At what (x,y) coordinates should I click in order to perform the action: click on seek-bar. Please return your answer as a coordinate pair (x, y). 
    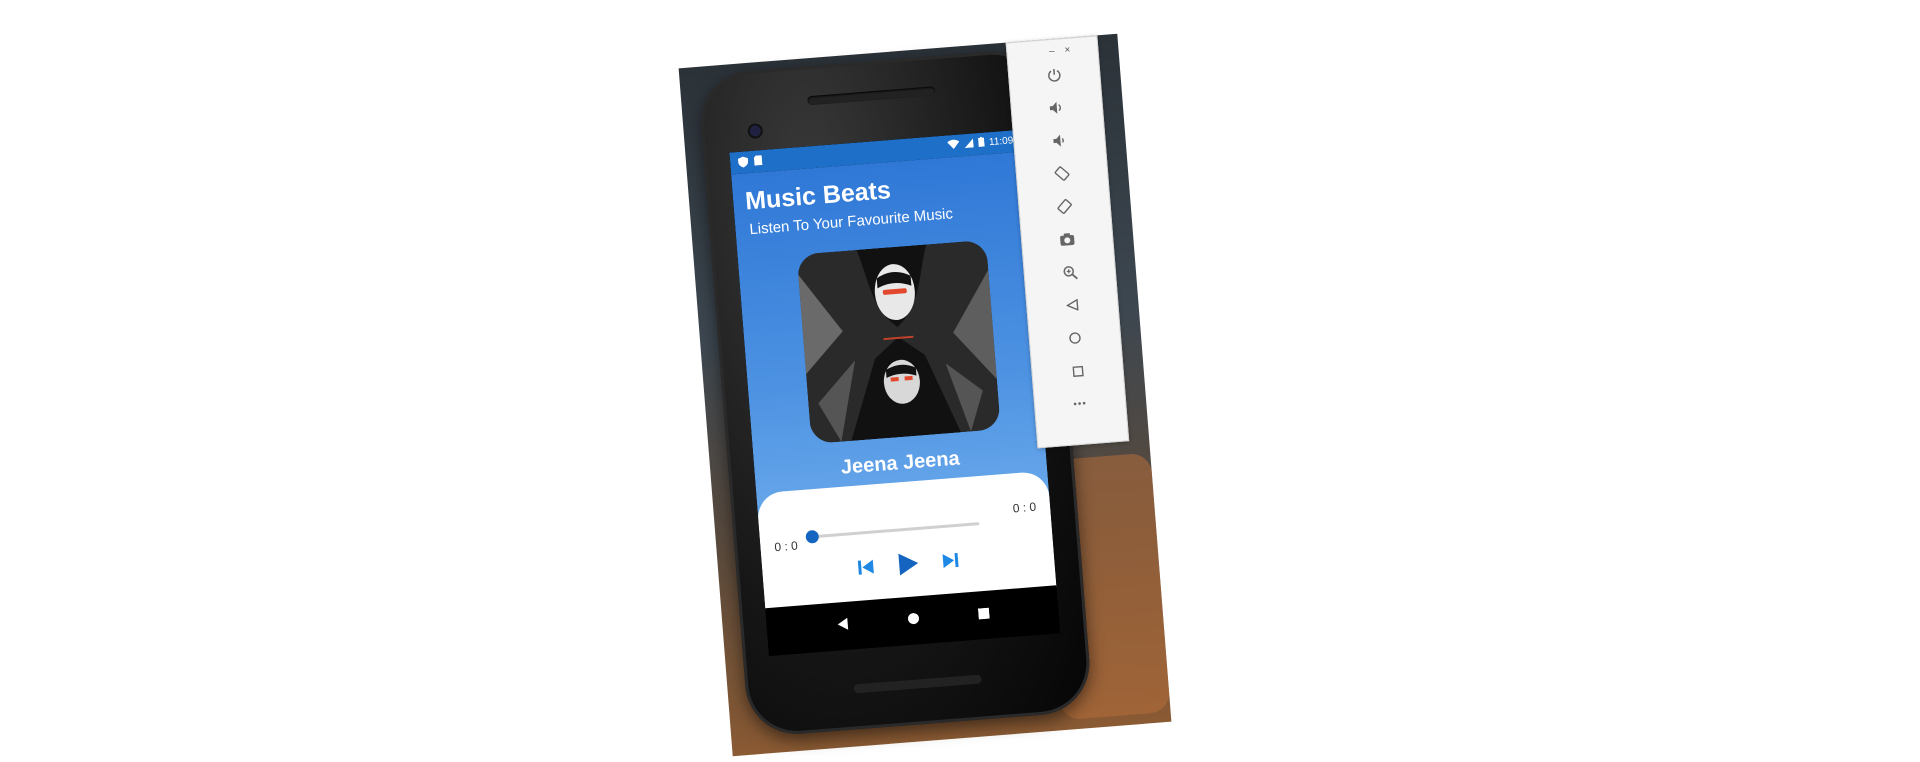
    Looking at the image, I should click on (892, 533).